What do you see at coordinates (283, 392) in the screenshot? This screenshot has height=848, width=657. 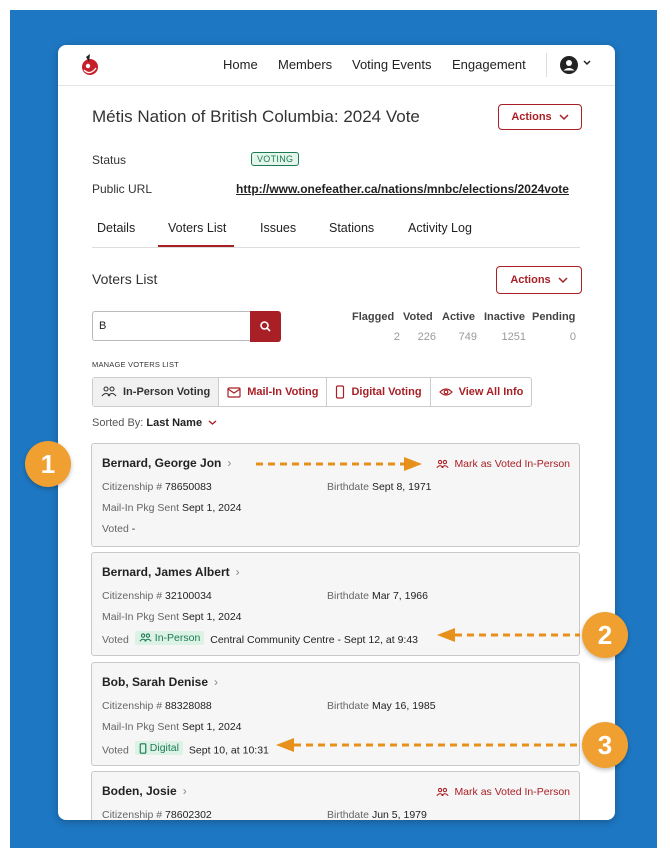 I see `mail-in-voting-label: Mail-In Voting` at bounding box center [283, 392].